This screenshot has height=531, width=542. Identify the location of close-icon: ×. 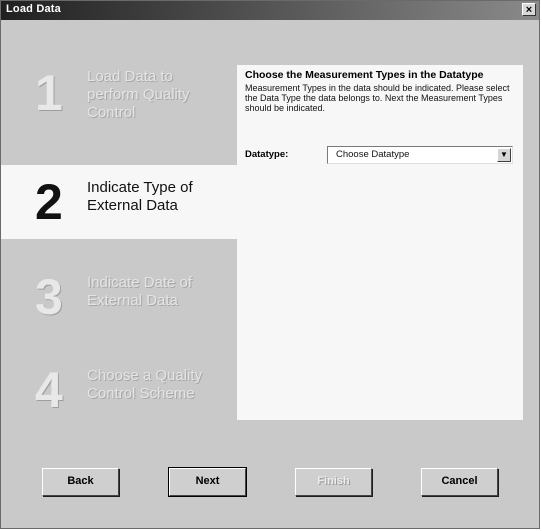
(529, 10).